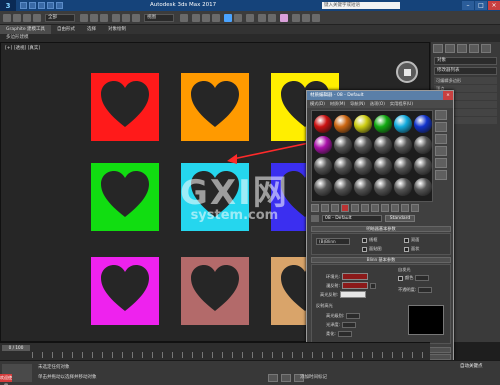 This screenshot has width=500, height=385. What do you see at coordinates (353, 316) in the screenshot?
I see `spec-level-spinner` at bounding box center [353, 316].